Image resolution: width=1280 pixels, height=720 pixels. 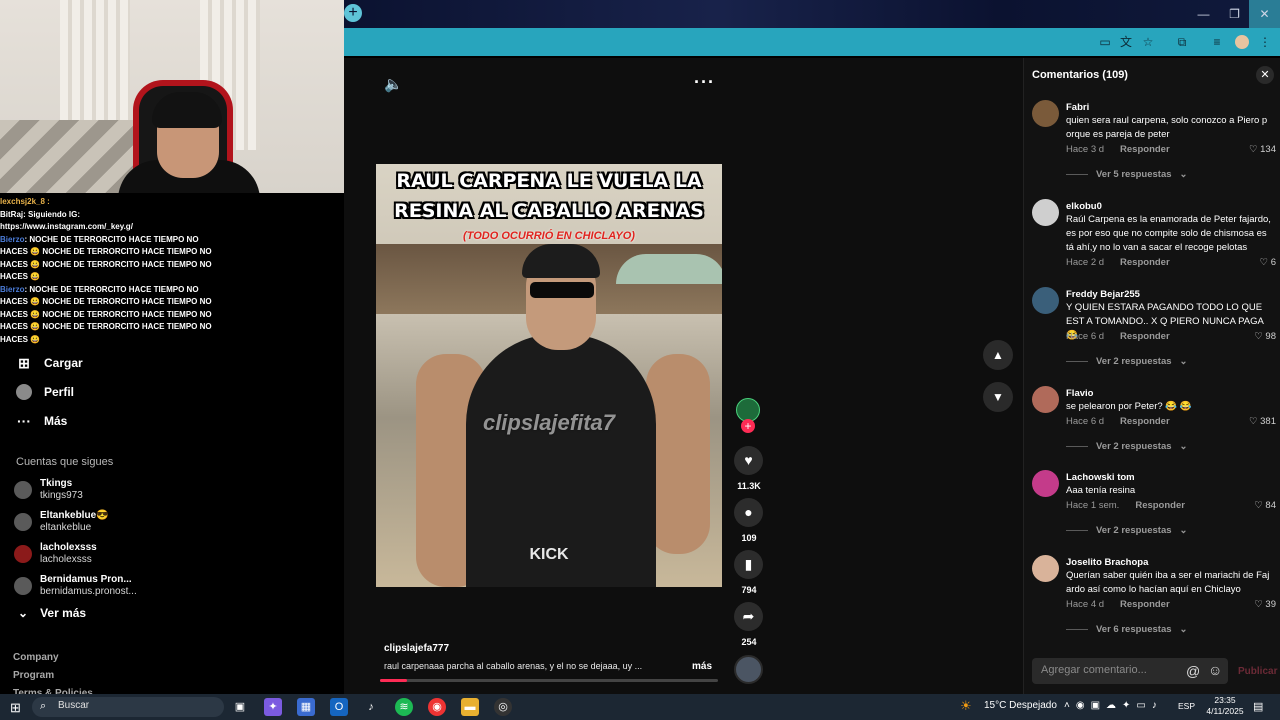 What do you see at coordinates (52, 613) in the screenshot?
I see `see-more-following: ⌄ Ver más` at bounding box center [52, 613].